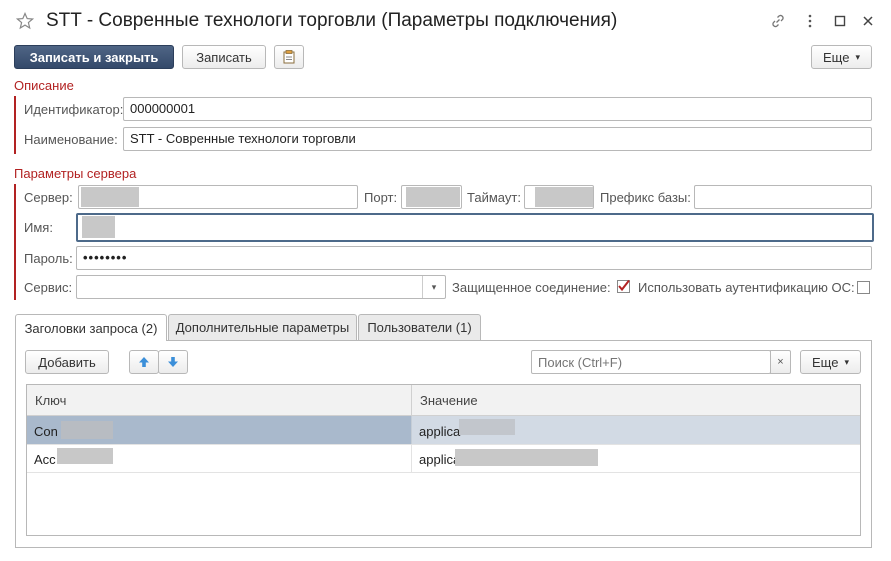 The height and width of the screenshot is (561, 891). I want to click on arrow-down-icon, so click(173, 362).